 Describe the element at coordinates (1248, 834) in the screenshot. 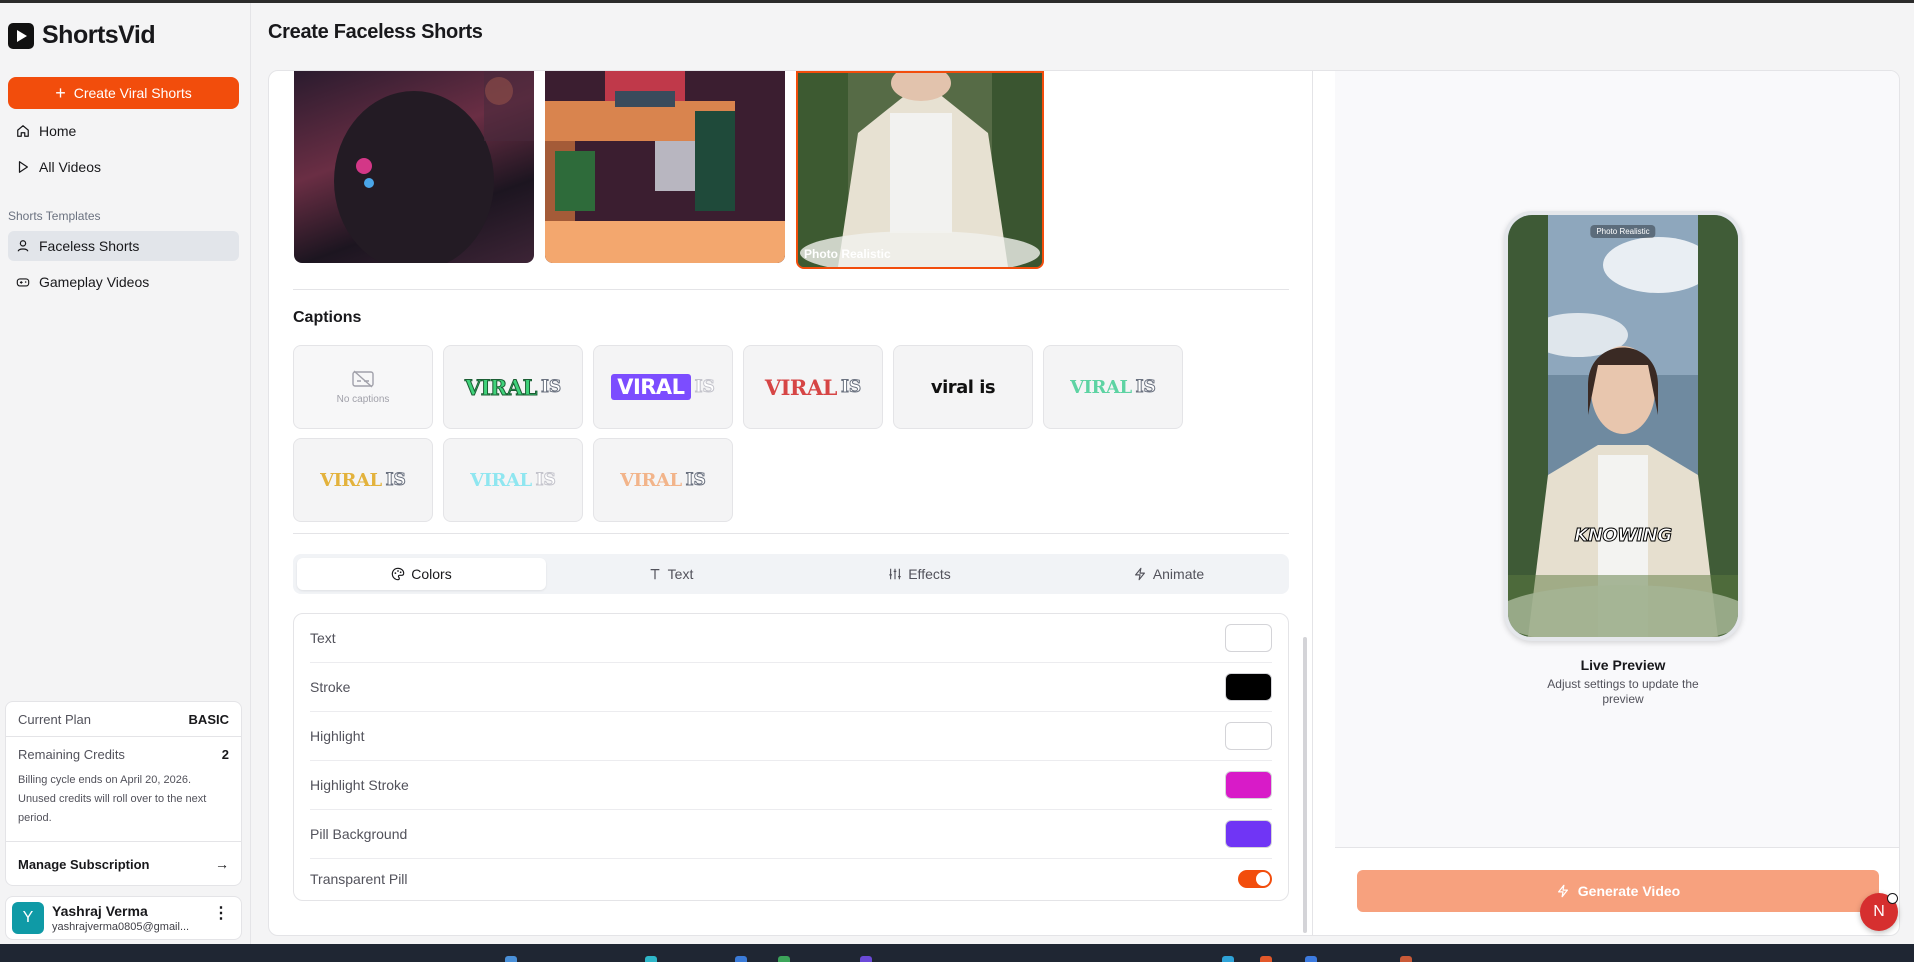

I see `pill-background-color-swatch` at that location.